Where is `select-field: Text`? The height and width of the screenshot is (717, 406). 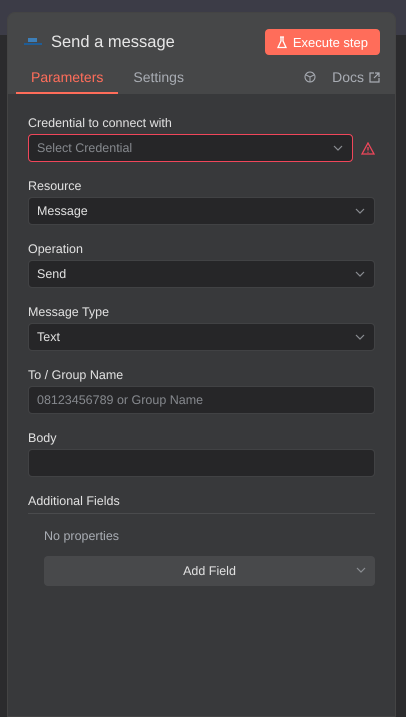
select-field: Text is located at coordinates (201, 337).